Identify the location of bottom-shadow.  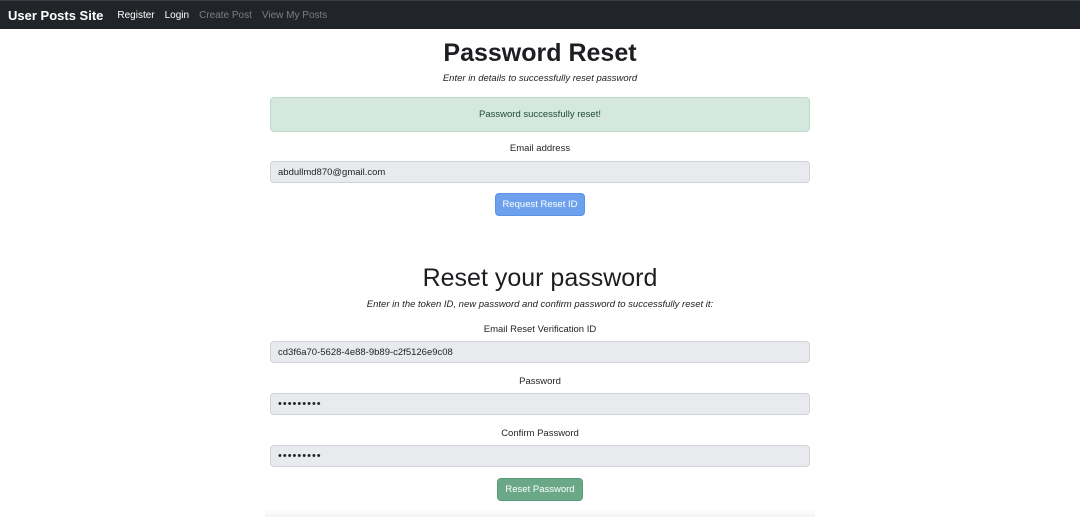
(540, 513).